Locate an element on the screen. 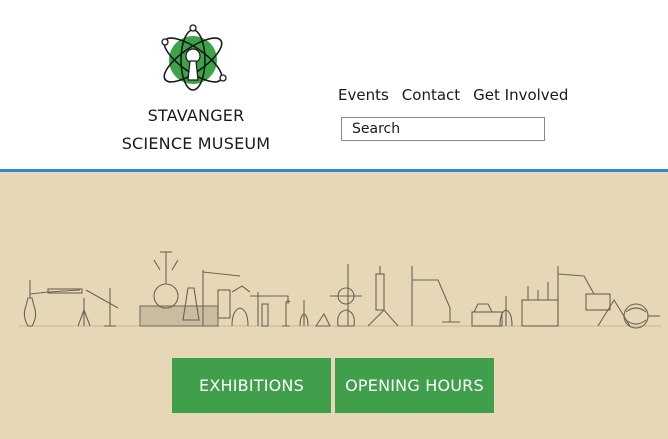  nav-link-events: Events is located at coordinates (363, 95).